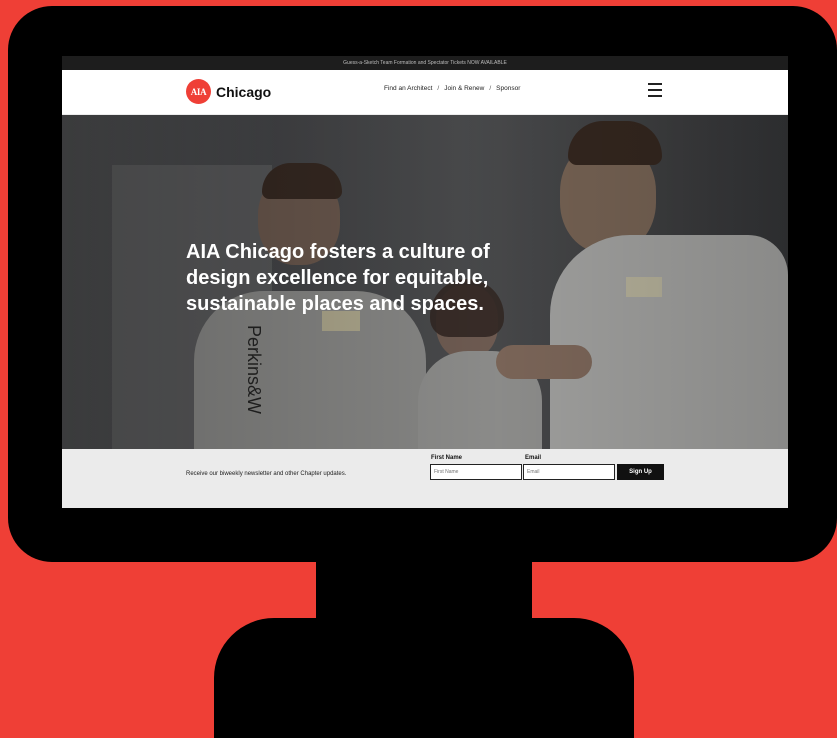 The width and height of the screenshot is (837, 738). Describe the element at coordinates (533, 458) in the screenshot. I see `email-label: Email` at that location.